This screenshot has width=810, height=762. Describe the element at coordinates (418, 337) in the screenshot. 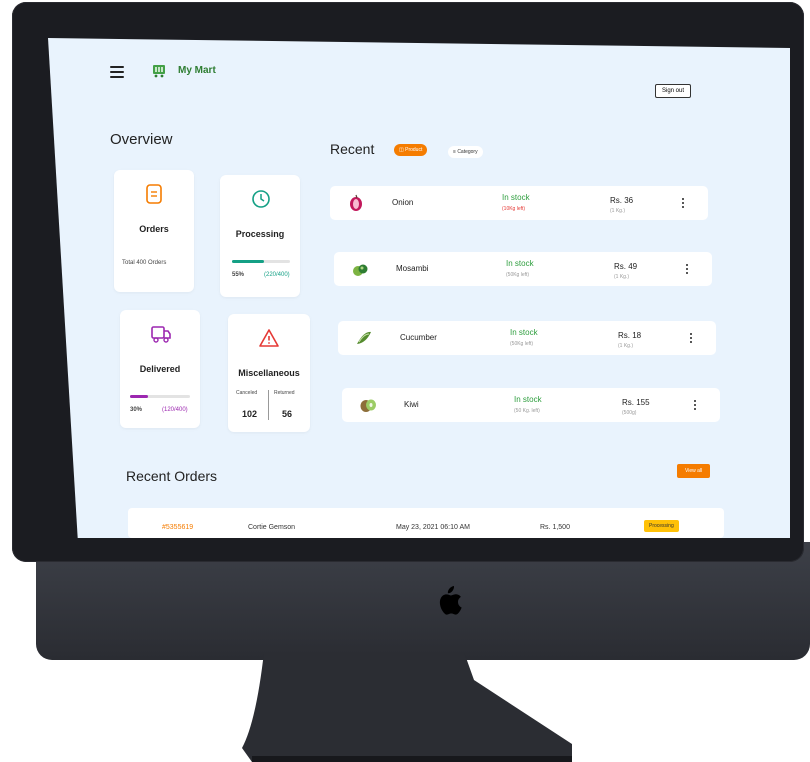

I see `product-name: Cucumber` at that location.